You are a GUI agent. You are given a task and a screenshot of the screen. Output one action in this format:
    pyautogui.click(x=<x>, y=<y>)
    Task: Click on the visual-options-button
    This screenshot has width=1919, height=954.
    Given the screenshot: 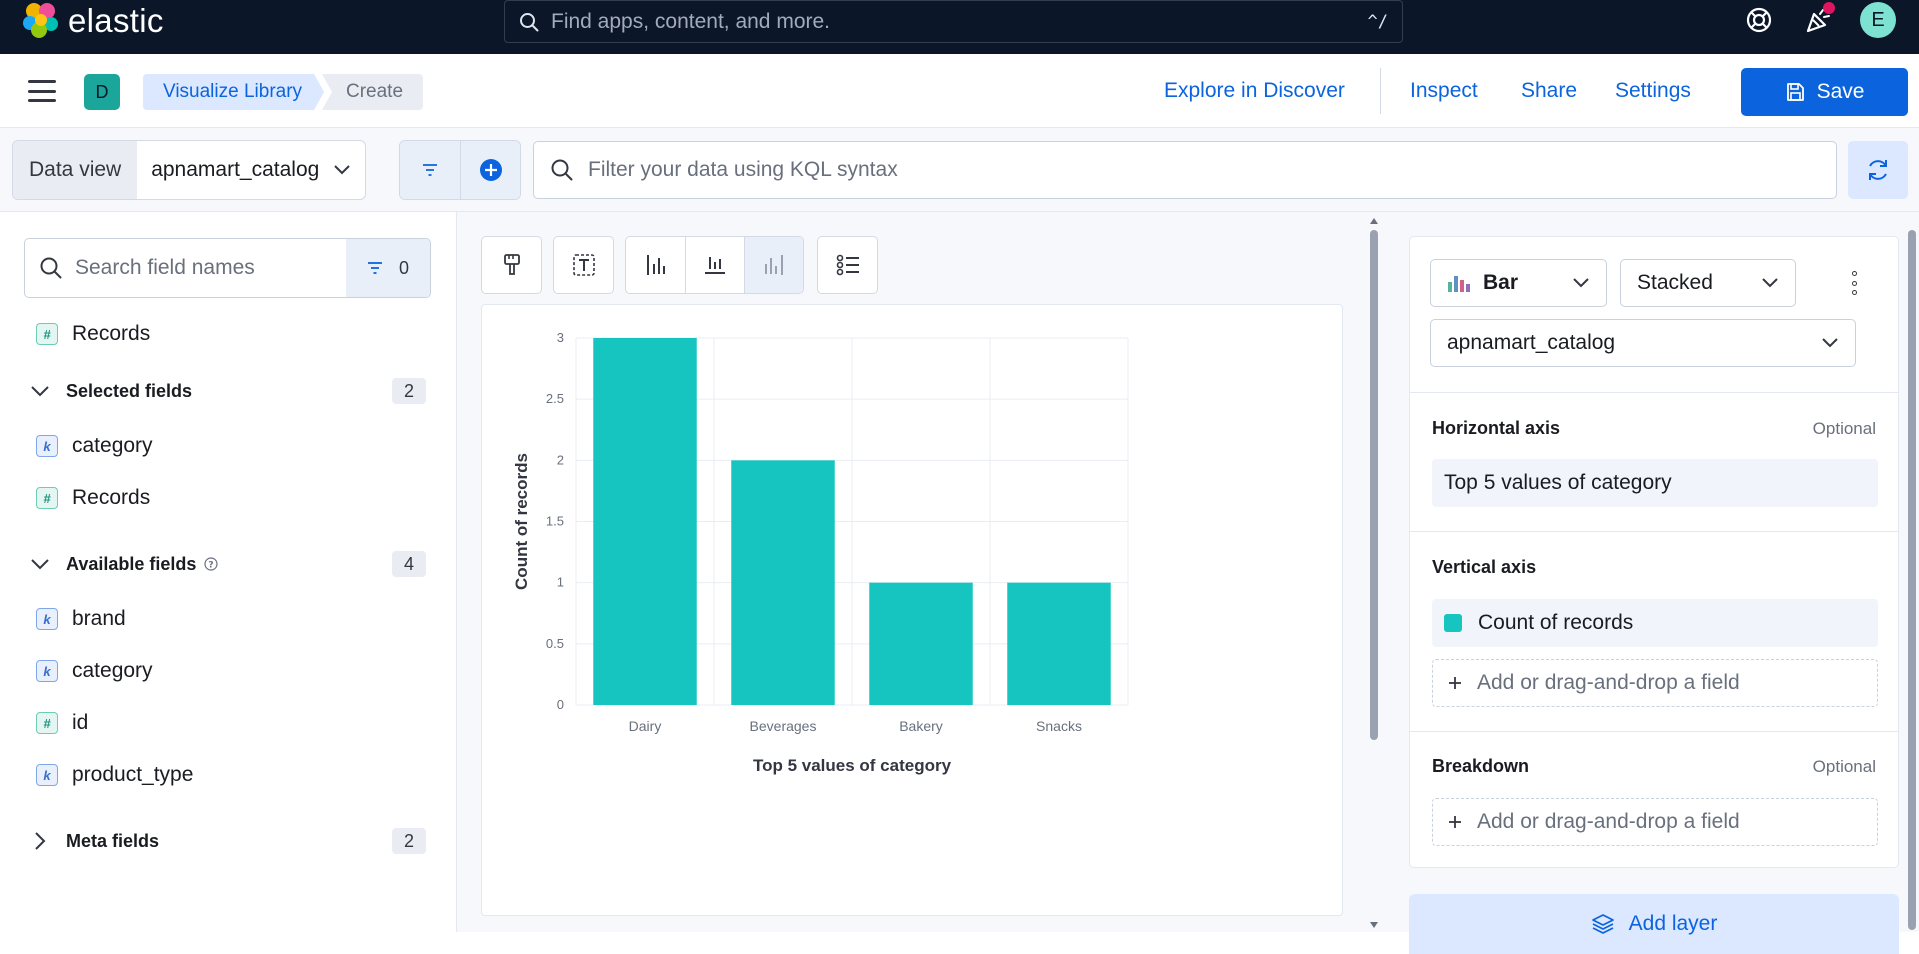 What is the action you would take?
    pyautogui.click(x=511, y=265)
    